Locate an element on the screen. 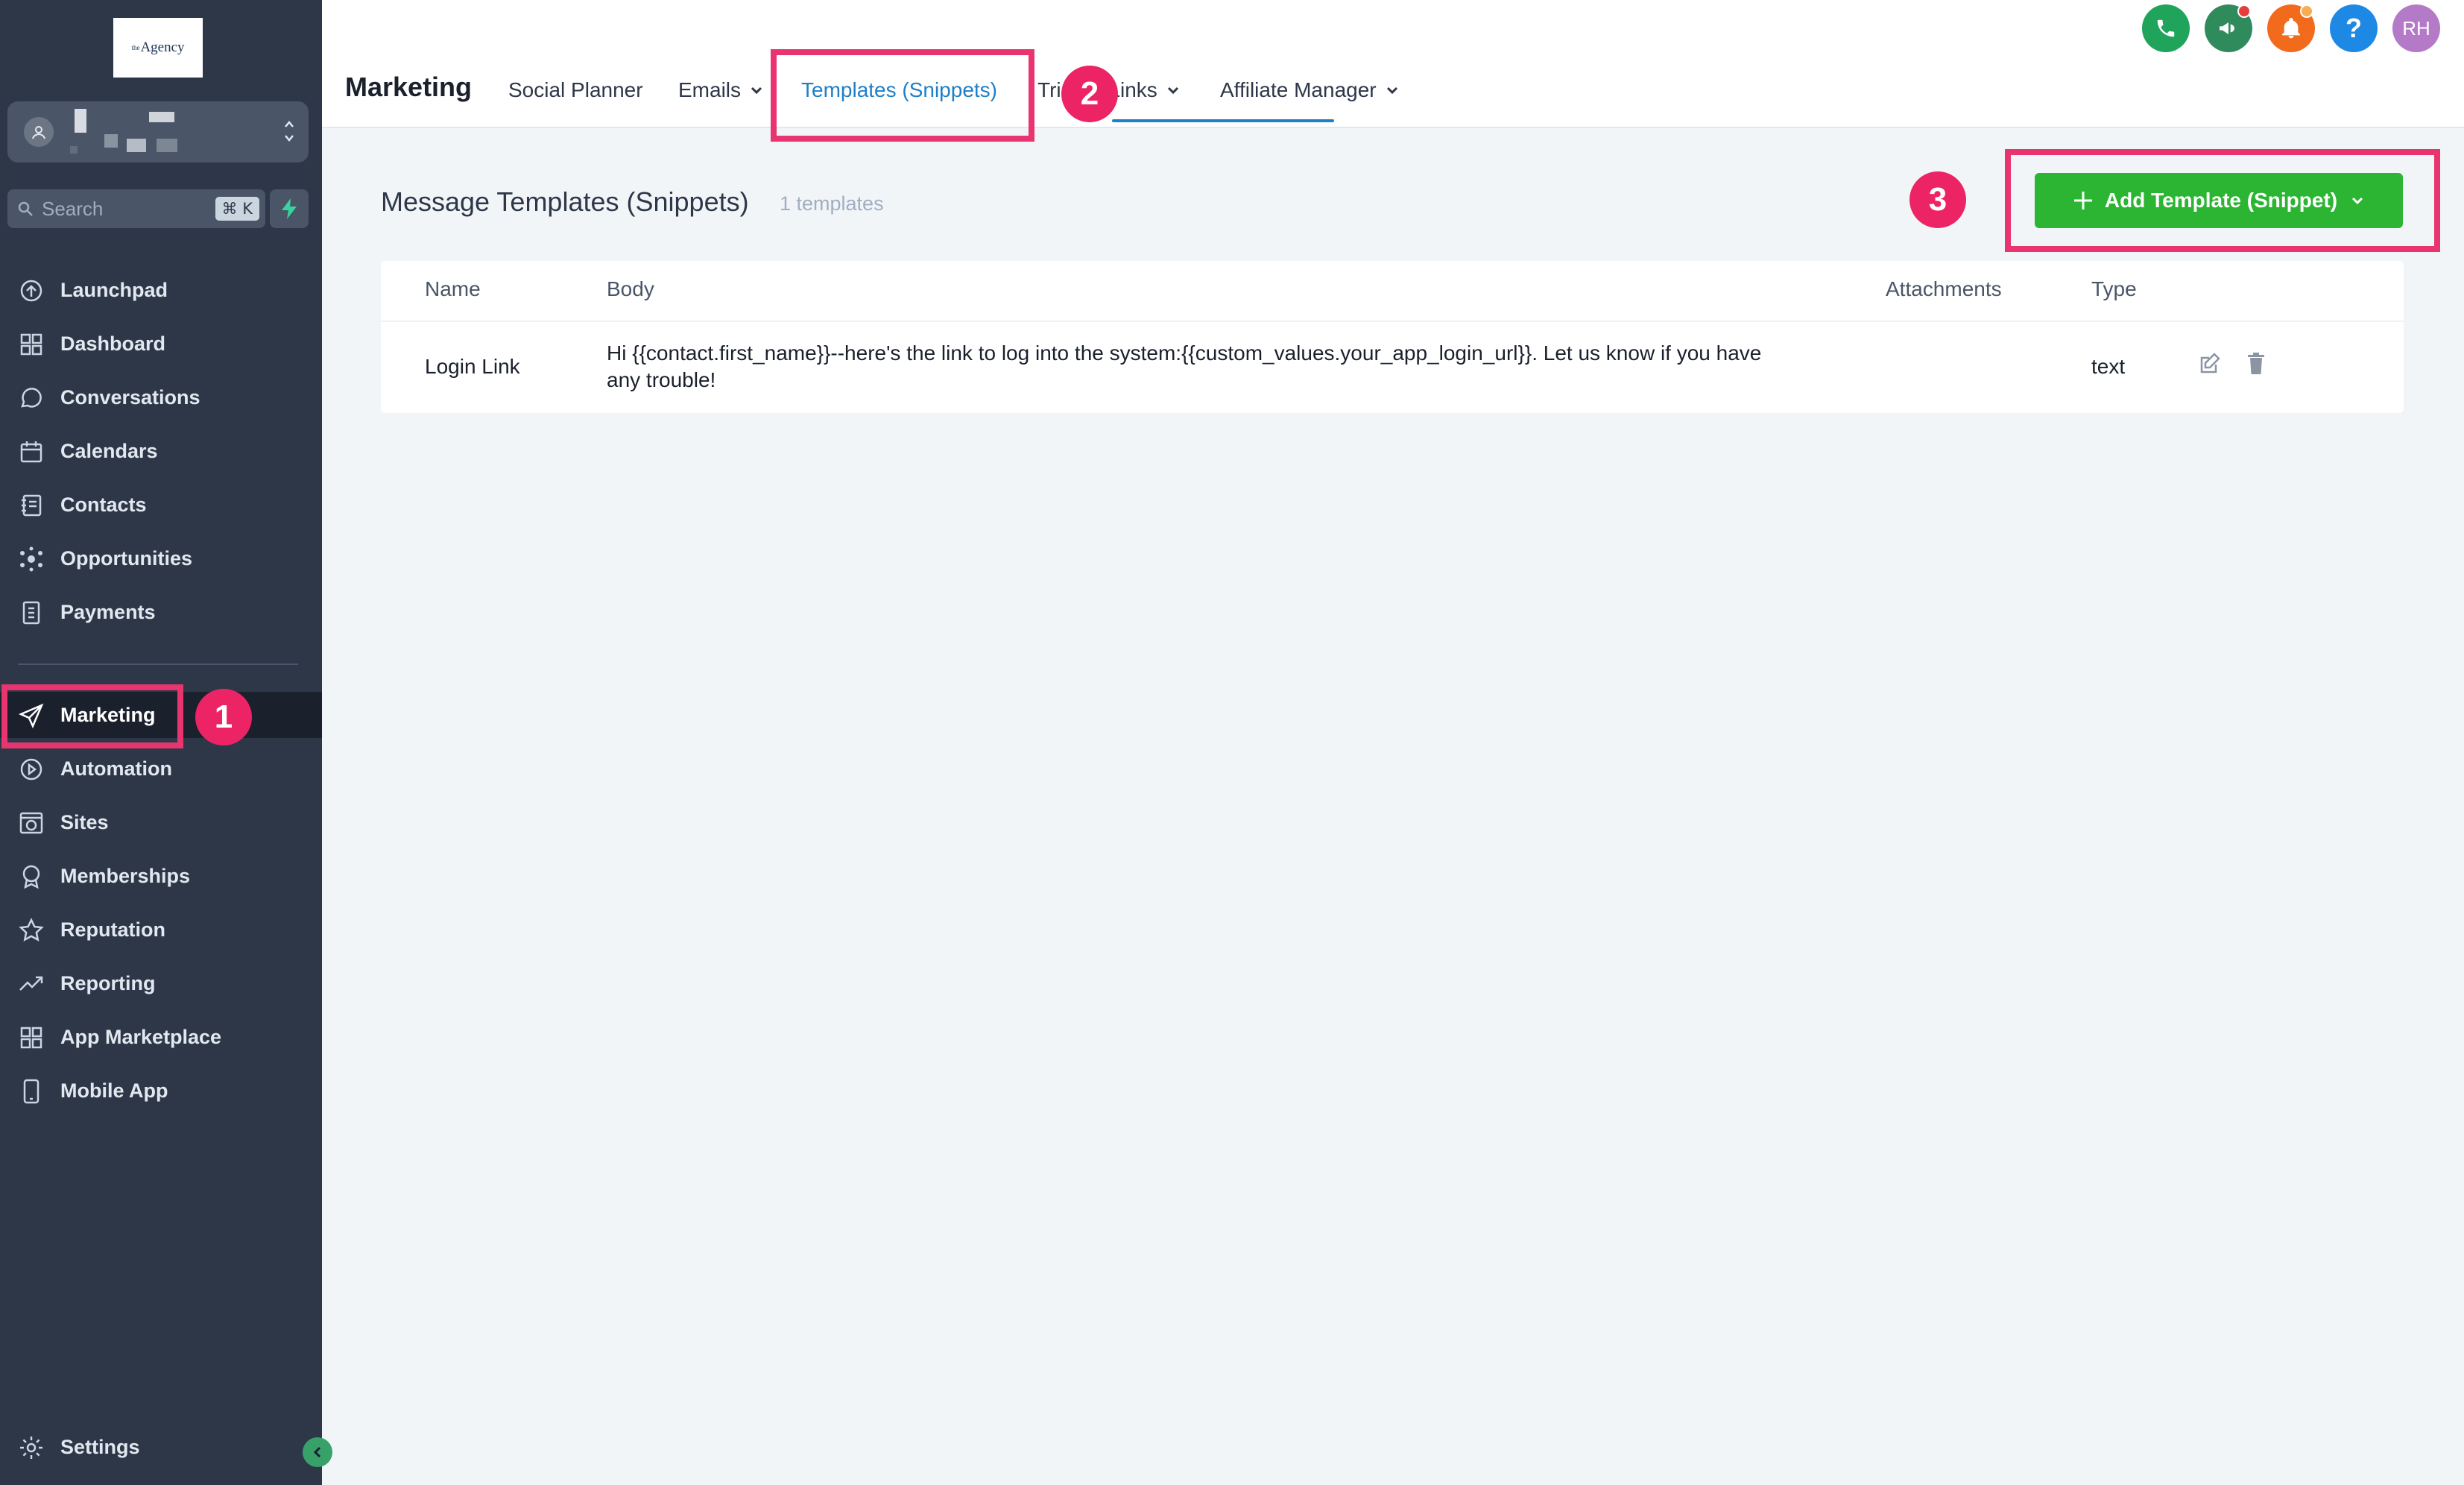 The width and height of the screenshot is (2464, 1485). sidebar-item-mobile-app: Mobile App is located at coordinates (161, 1091).